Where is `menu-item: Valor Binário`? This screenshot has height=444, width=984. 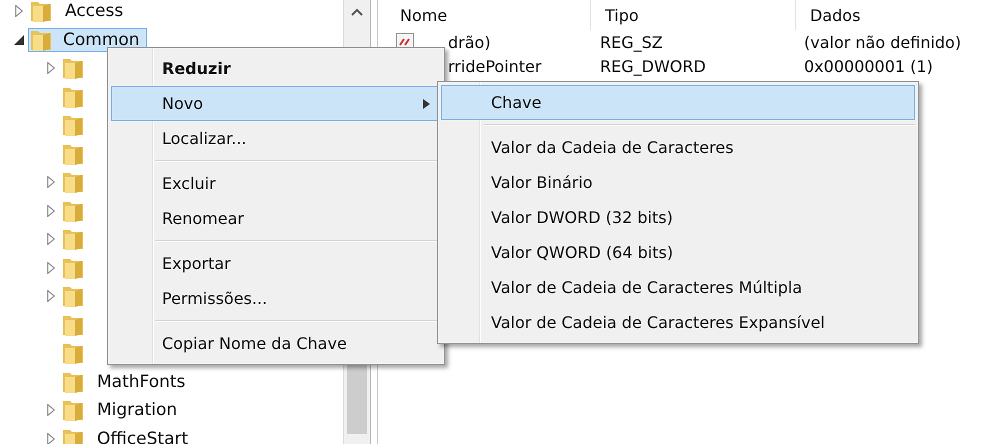
menu-item: Valor Binário is located at coordinates (678, 182).